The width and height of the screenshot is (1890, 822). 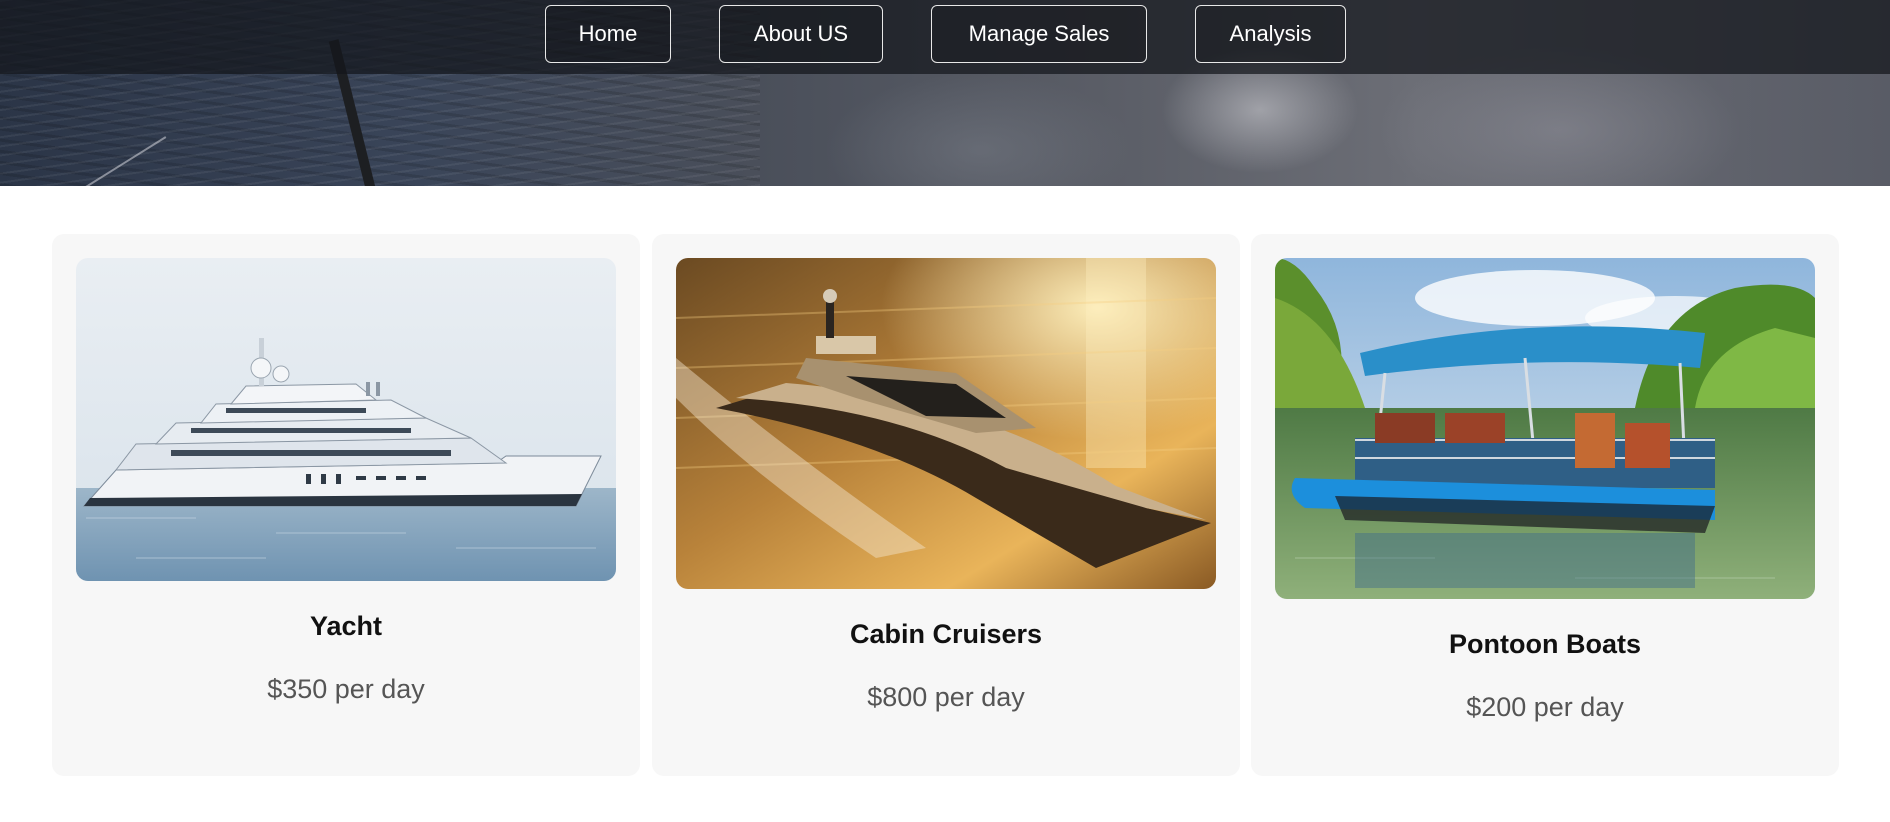 What do you see at coordinates (1270, 34) in the screenshot?
I see `nav-analysis-button: Analysis` at bounding box center [1270, 34].